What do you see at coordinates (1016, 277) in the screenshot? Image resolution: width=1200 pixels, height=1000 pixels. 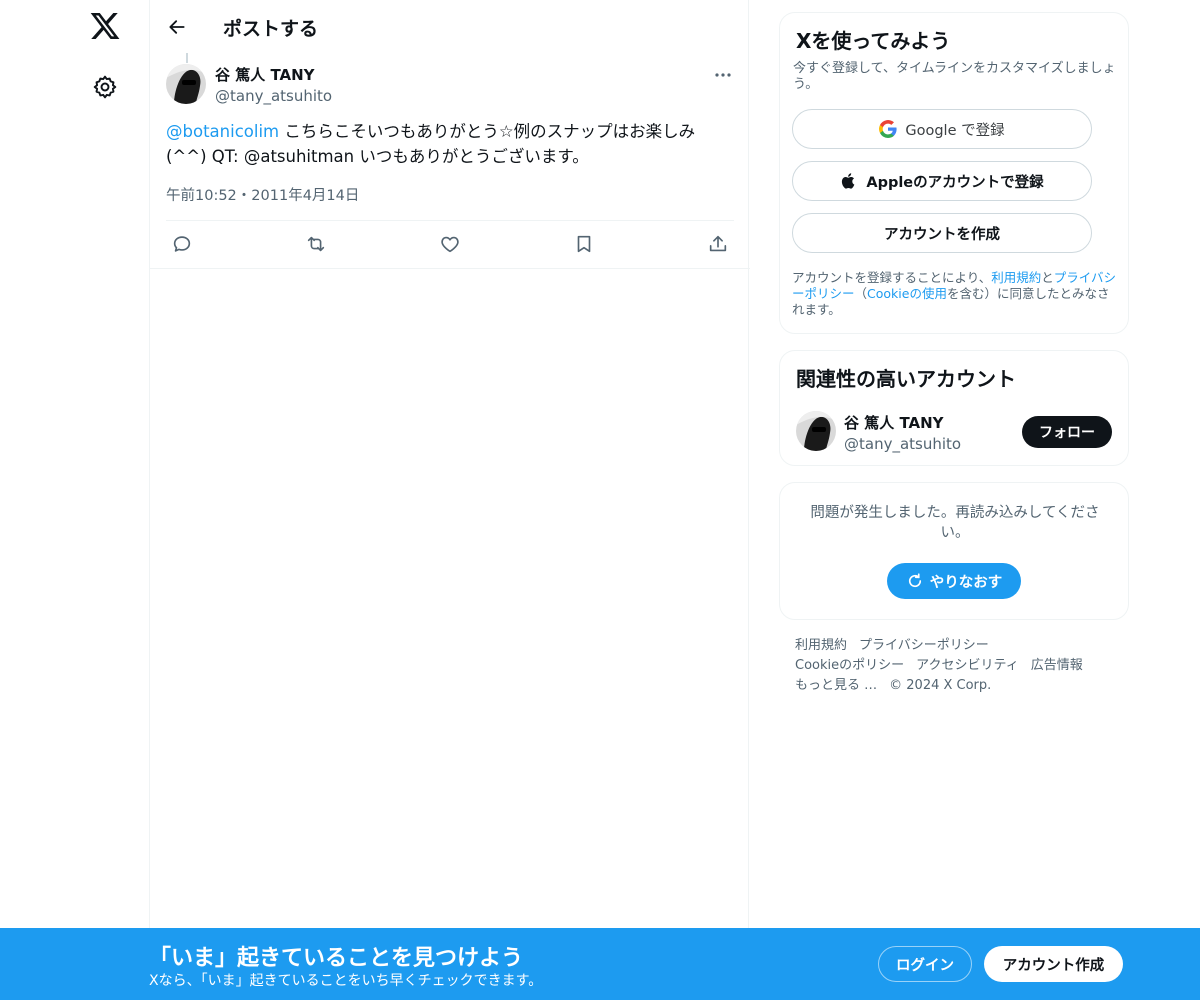 I see `terms-link: 利用規約` at bounding box center [1016, 277].